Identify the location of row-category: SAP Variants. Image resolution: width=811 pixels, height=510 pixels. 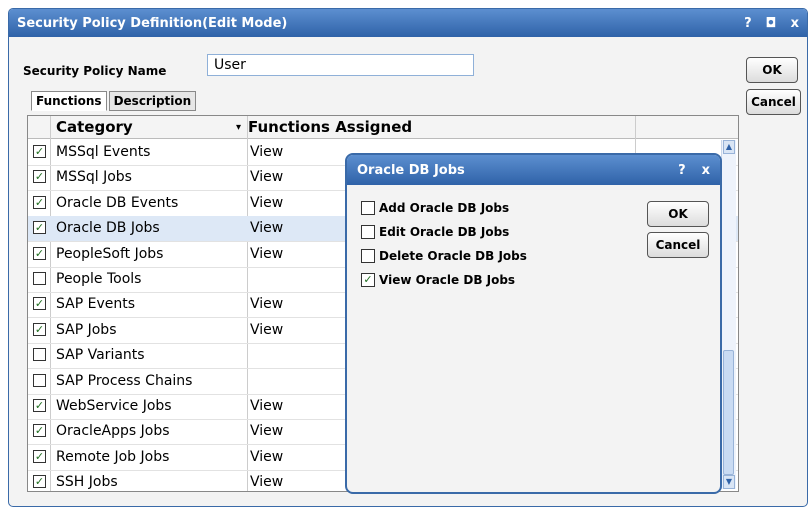
(100, 355).